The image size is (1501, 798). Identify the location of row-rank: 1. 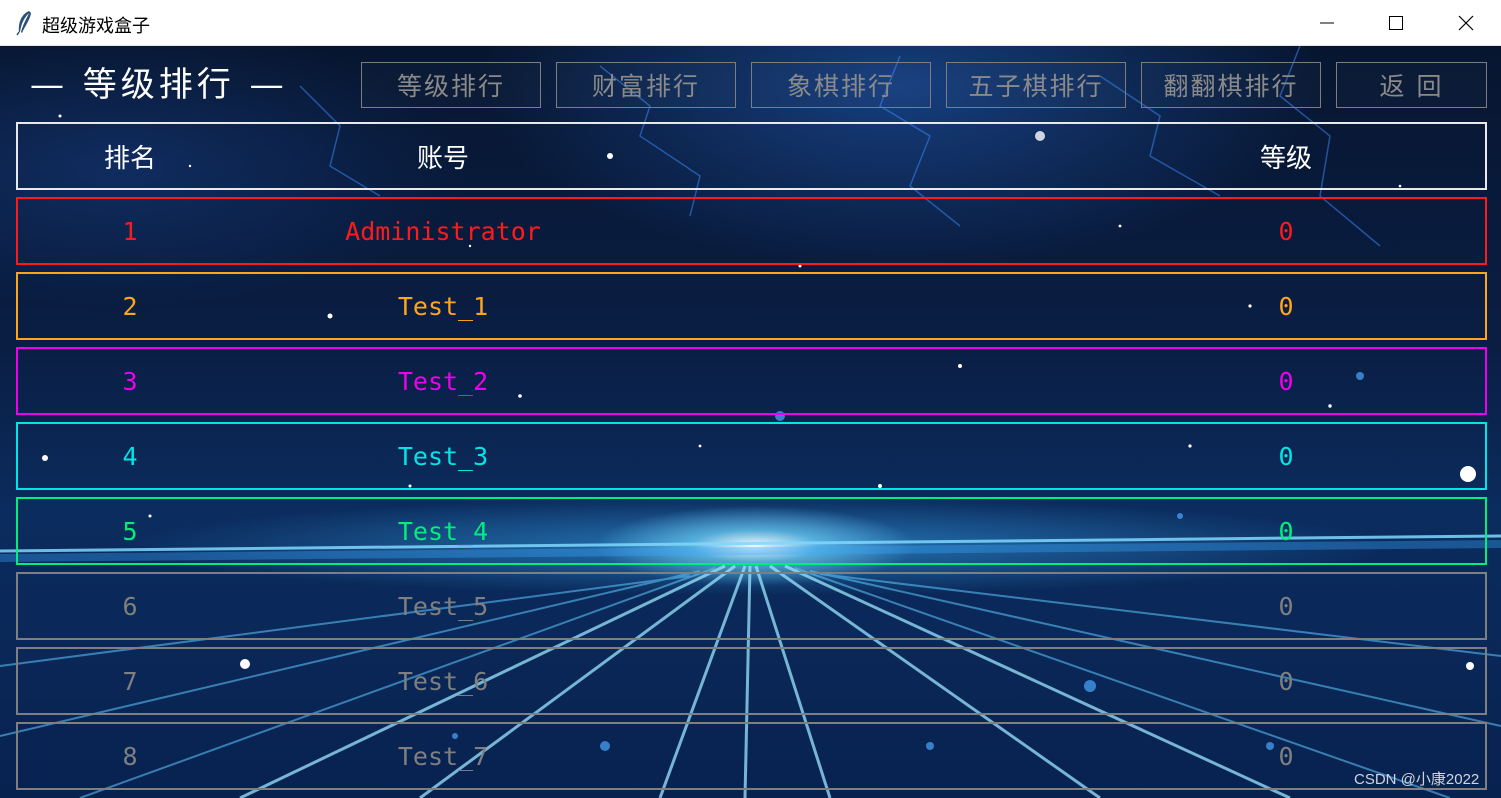
(130, 231).